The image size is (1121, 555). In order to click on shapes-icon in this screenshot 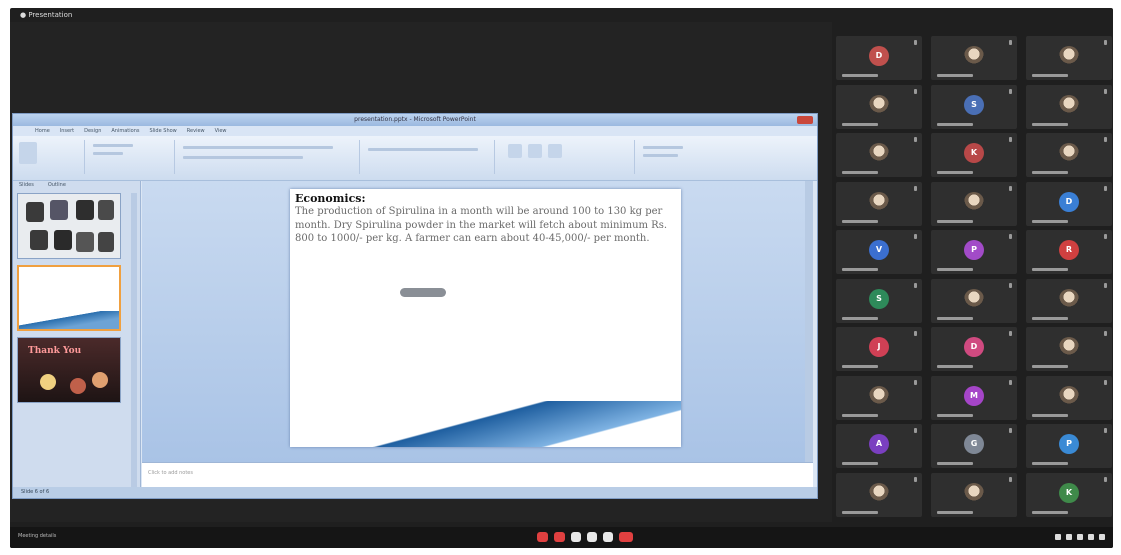, I will do `click(515, 151)`.